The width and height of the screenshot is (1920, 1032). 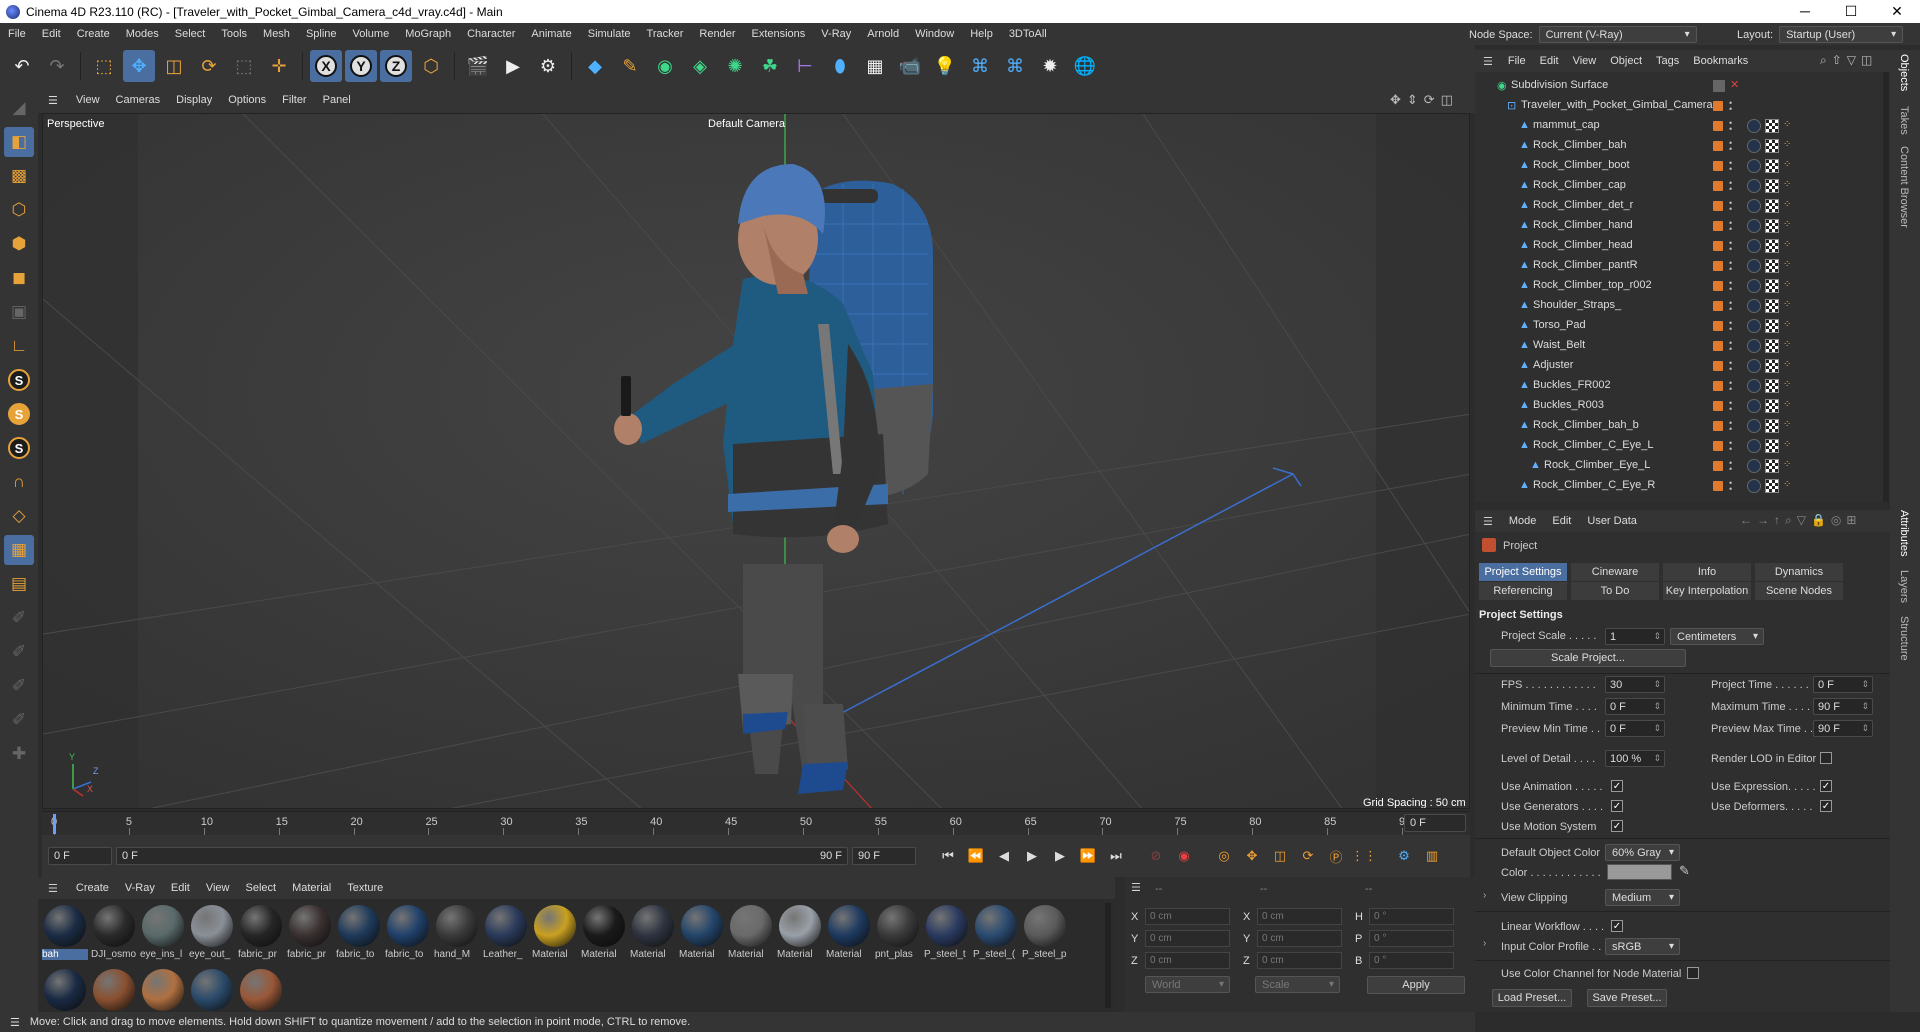 I want to click on tab-todo: To Do, so click(x=1615, y=591).